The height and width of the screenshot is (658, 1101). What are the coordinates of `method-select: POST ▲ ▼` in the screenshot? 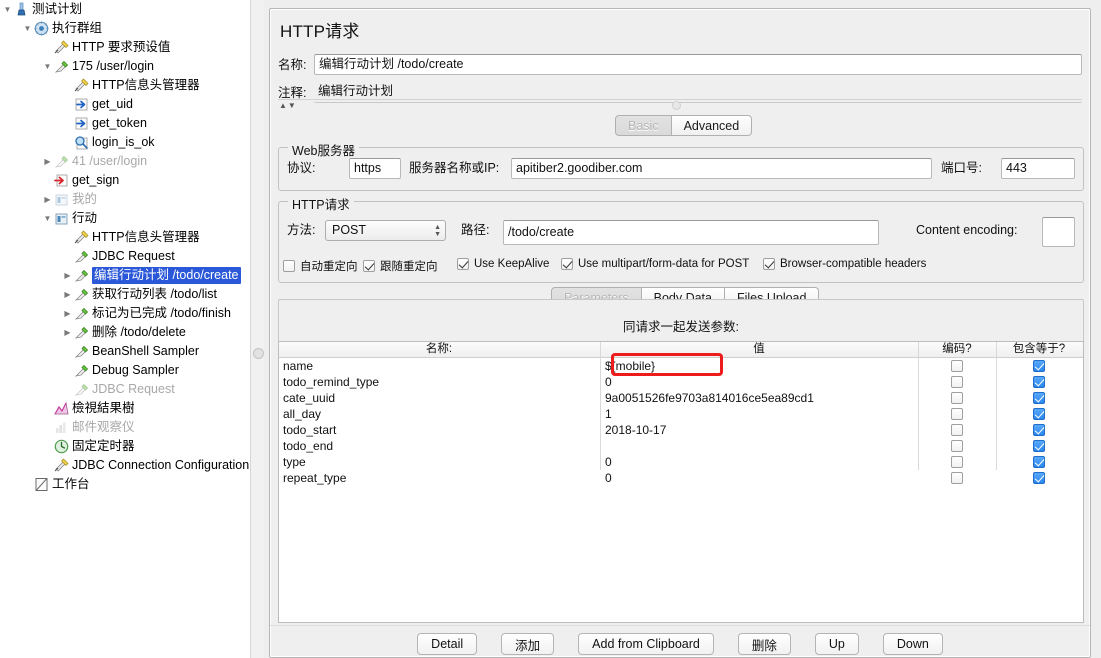 It's located at (385, 230).